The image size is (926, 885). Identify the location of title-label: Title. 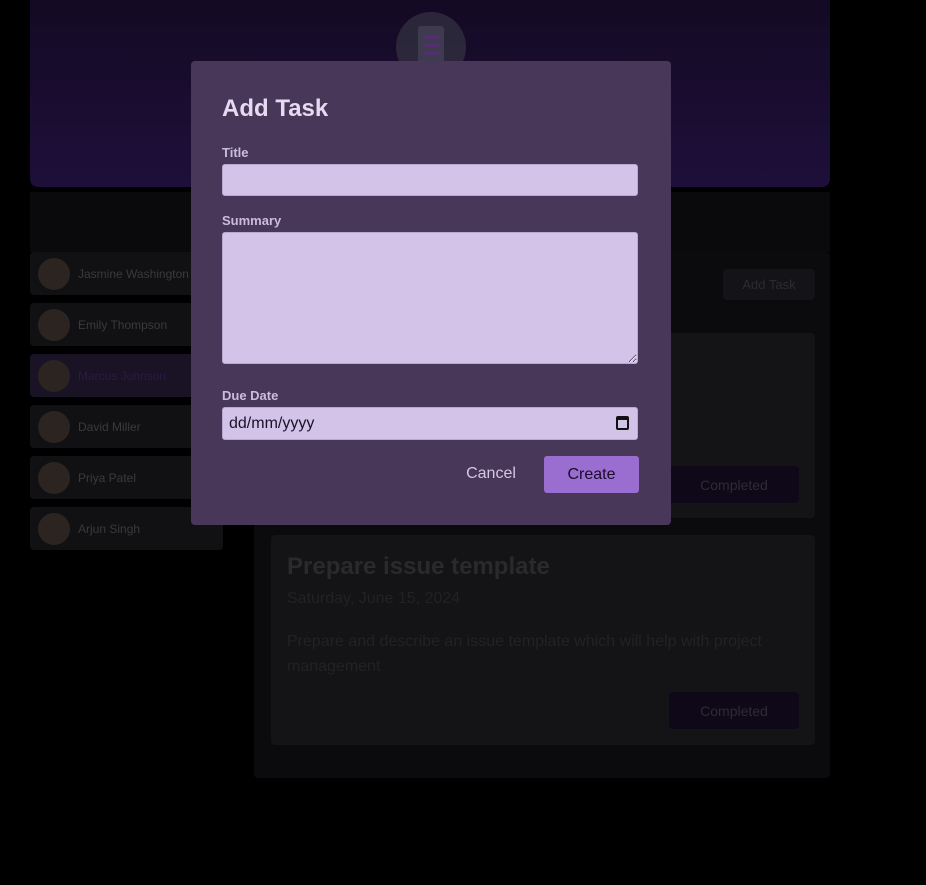
(235, 152).